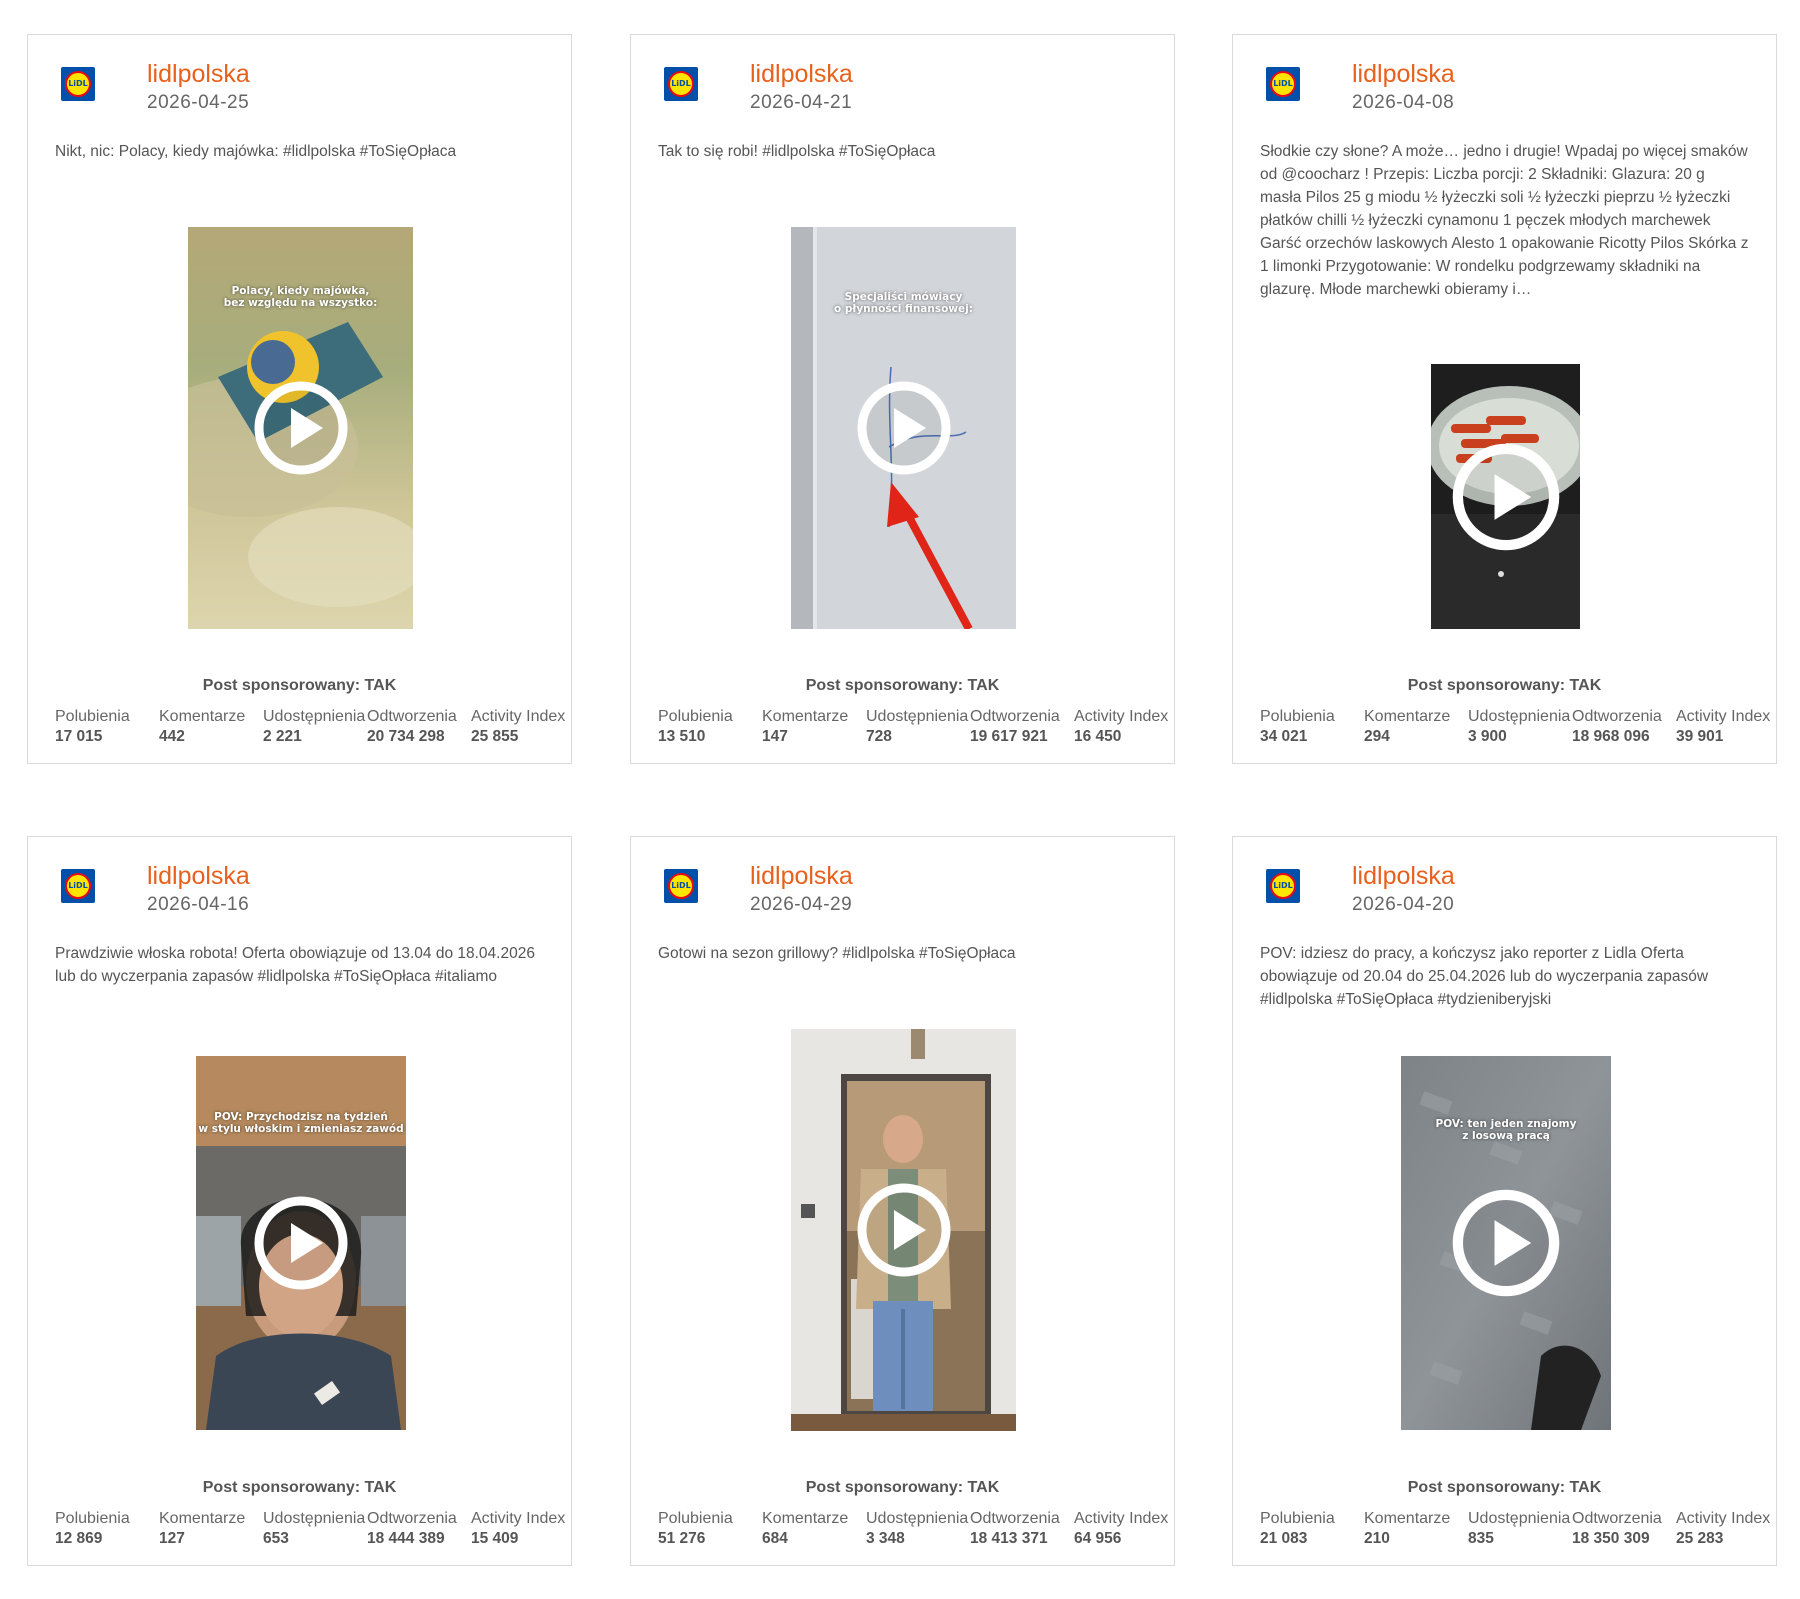 This screenshot has width=1800, height=1599. I want to click on stat-activity-index: Activity Index 16 450, so click(1121, 727).